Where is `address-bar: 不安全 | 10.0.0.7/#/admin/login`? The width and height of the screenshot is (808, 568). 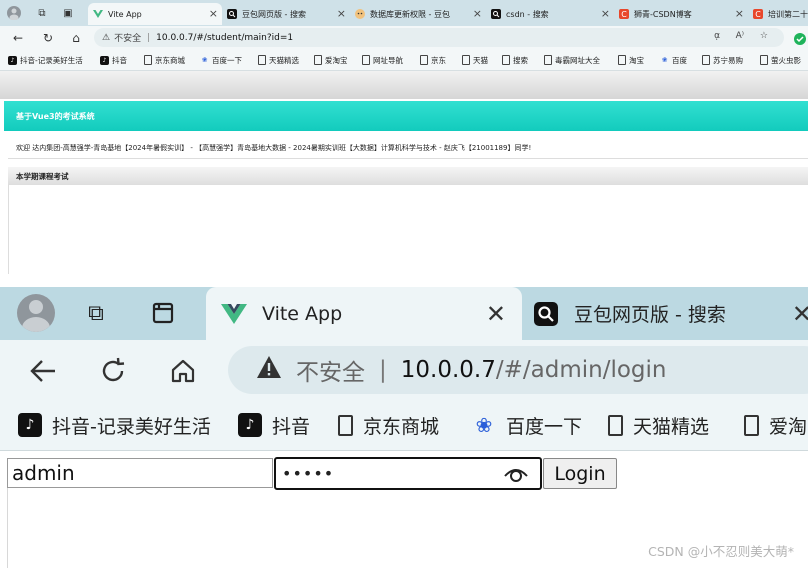 address-bar: 不安全 | 10.0.0.7/#/admin/login is located at coordinates (518, 370).